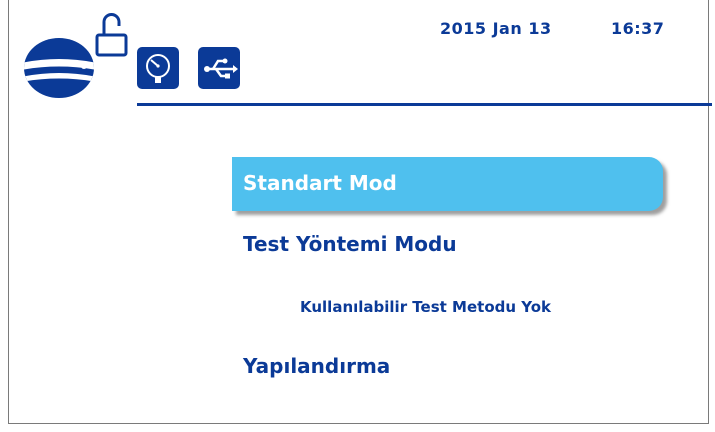  I want to click on menu-item-standart-mod-label: Standart Mod, so click(320, 183).